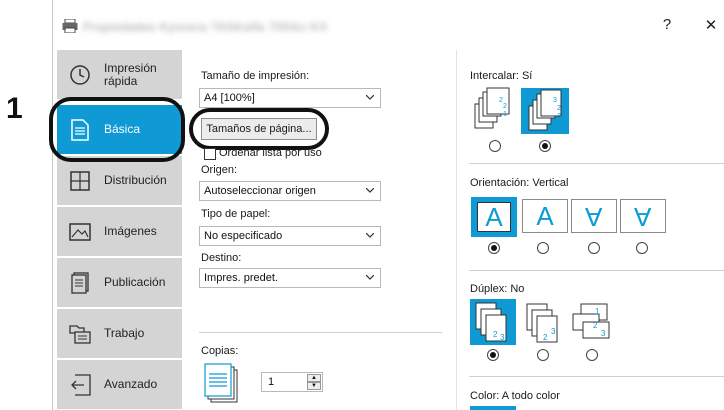  I want to click on sidebar-item-publishing: Publicación, so click(119, 282).